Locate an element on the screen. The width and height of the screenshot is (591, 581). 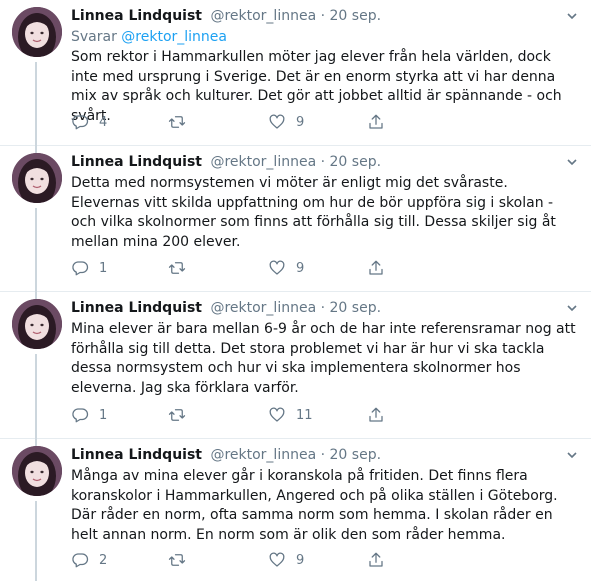
replying-mention: @rektor_linnea is located at coordinates (174, 37).